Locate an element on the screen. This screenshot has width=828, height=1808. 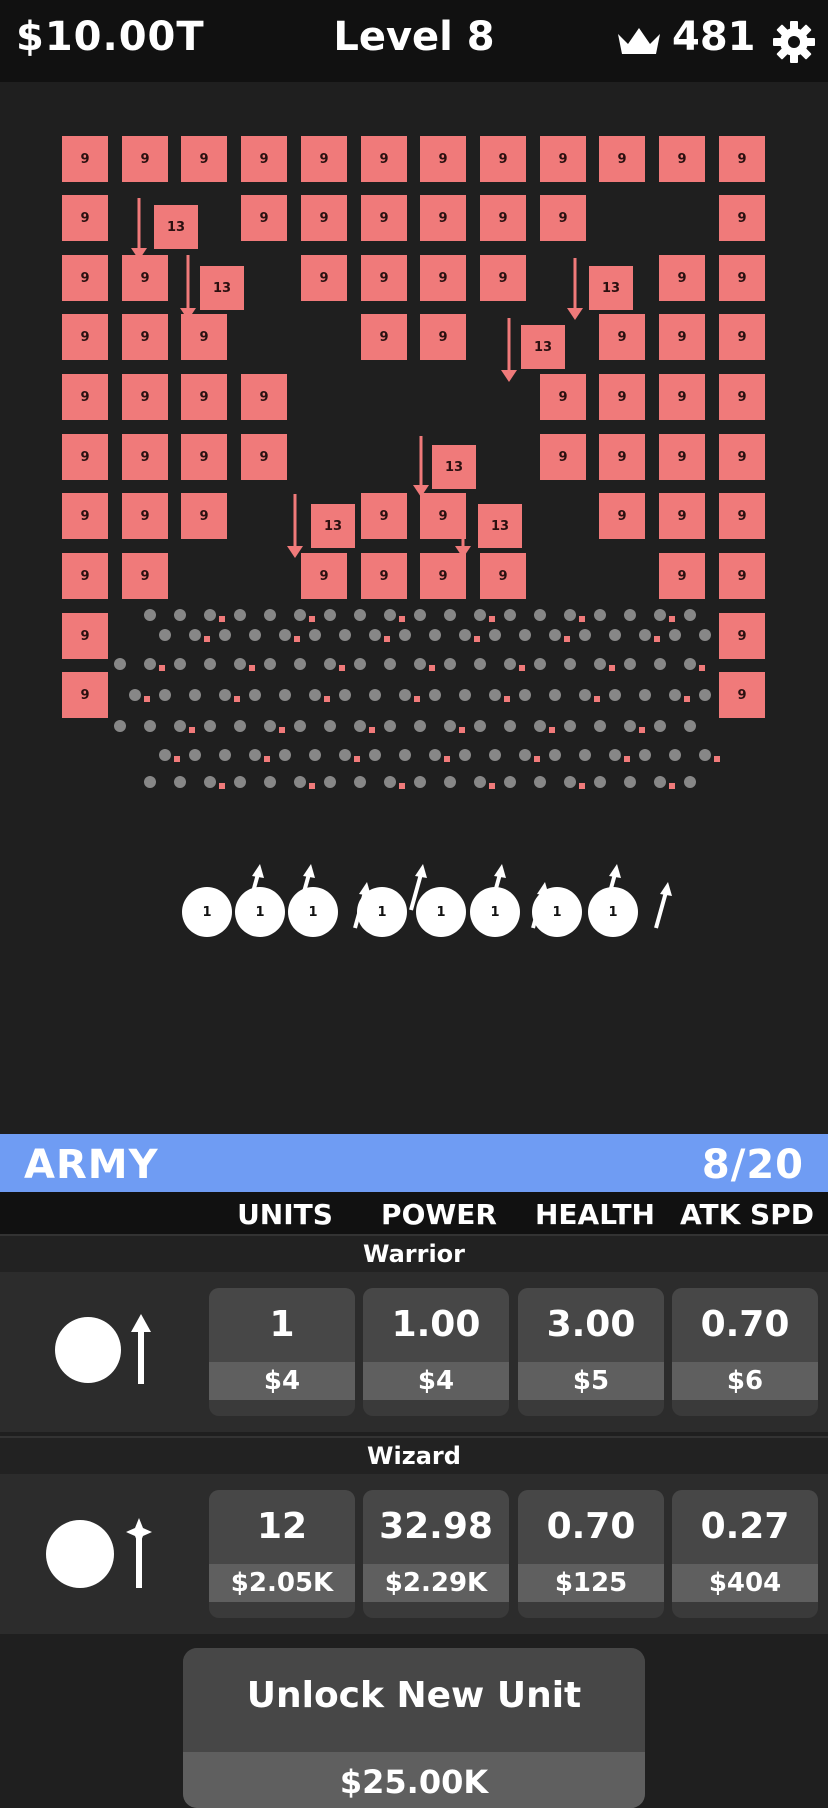
wizard-power-upgrade-button: 32.98 $2.29K is located at coordinates (436, 1554).